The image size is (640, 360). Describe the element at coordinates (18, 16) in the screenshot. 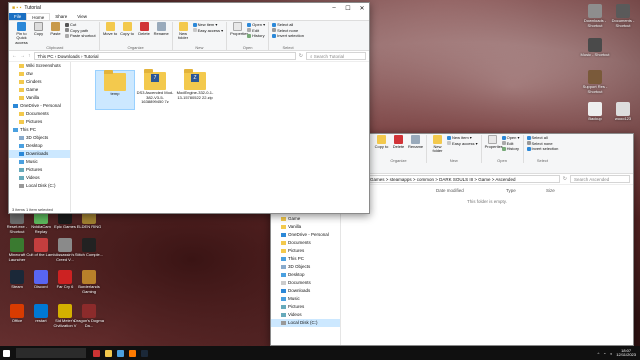

I see `tab-file: File` at that location.